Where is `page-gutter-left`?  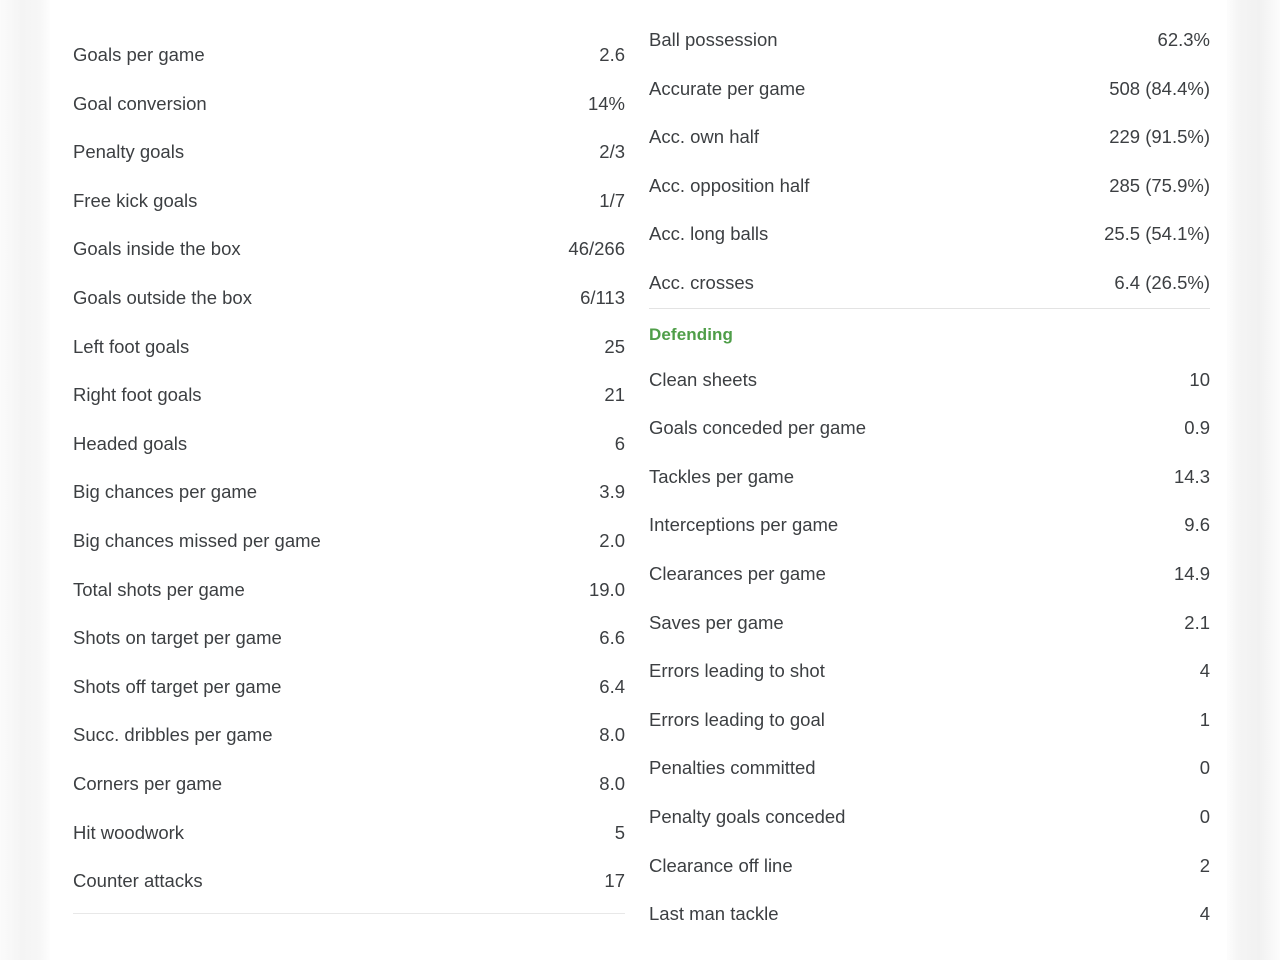
page-gutter-left is located at coordinates (25, 480).